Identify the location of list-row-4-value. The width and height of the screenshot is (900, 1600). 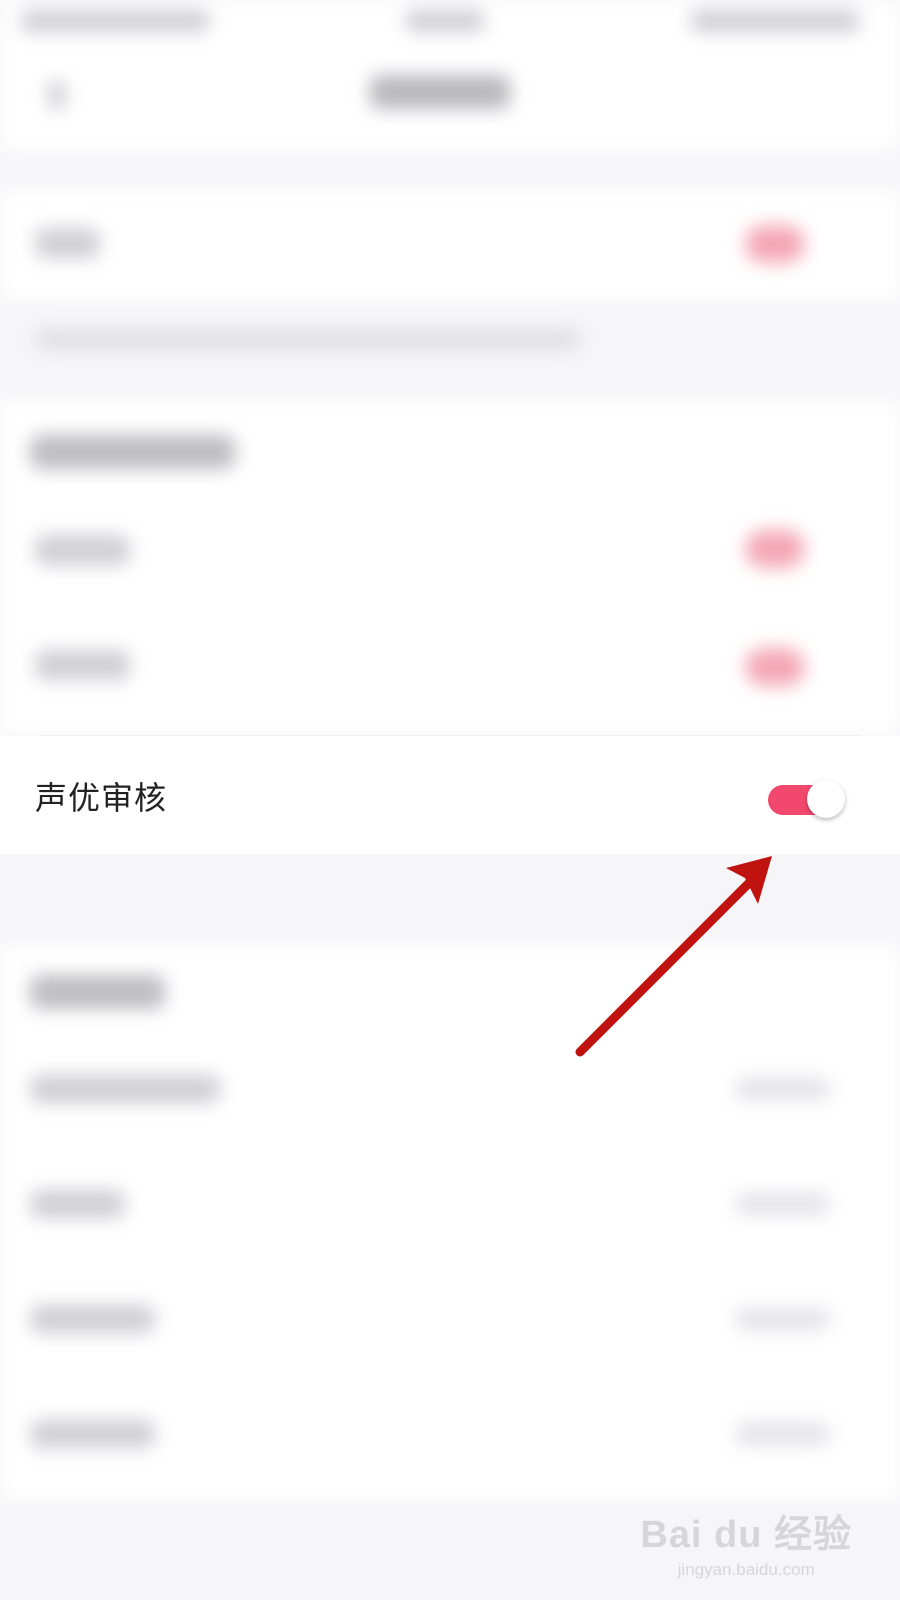
(782, 1434).